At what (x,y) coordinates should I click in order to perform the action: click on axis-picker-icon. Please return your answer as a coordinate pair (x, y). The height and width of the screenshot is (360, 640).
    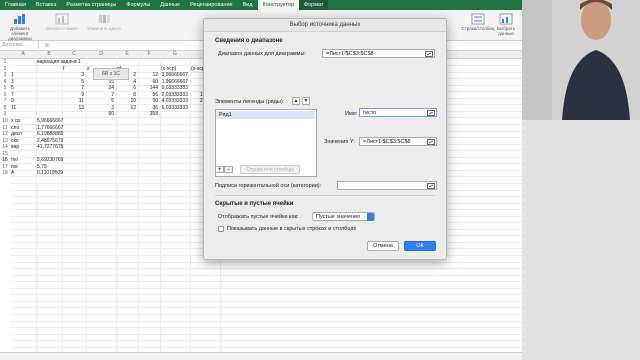
    Looking at the image, I should click on (431, 186).